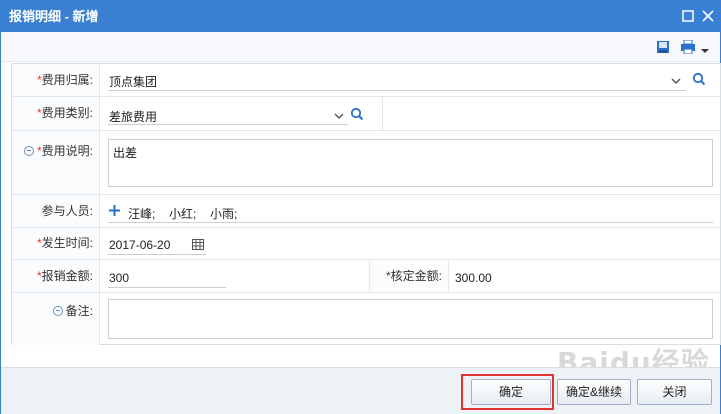 The height and width of the screenshot is (414, 721). What do you see at coordinates (705, 51) in the screenshot?
I see `print-dropdown-icon` at bounding box center [705, 51].